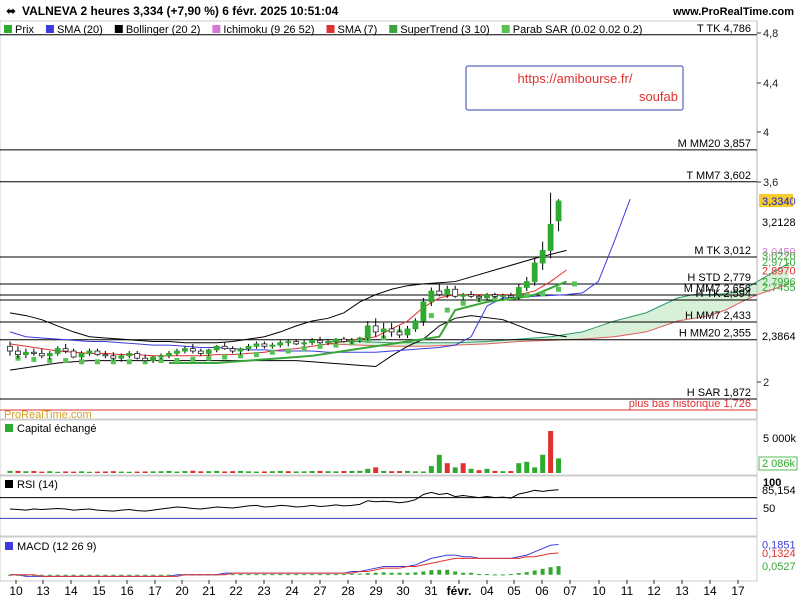  I want to click on level-label: M MM20 3,857, so click(714, 144).